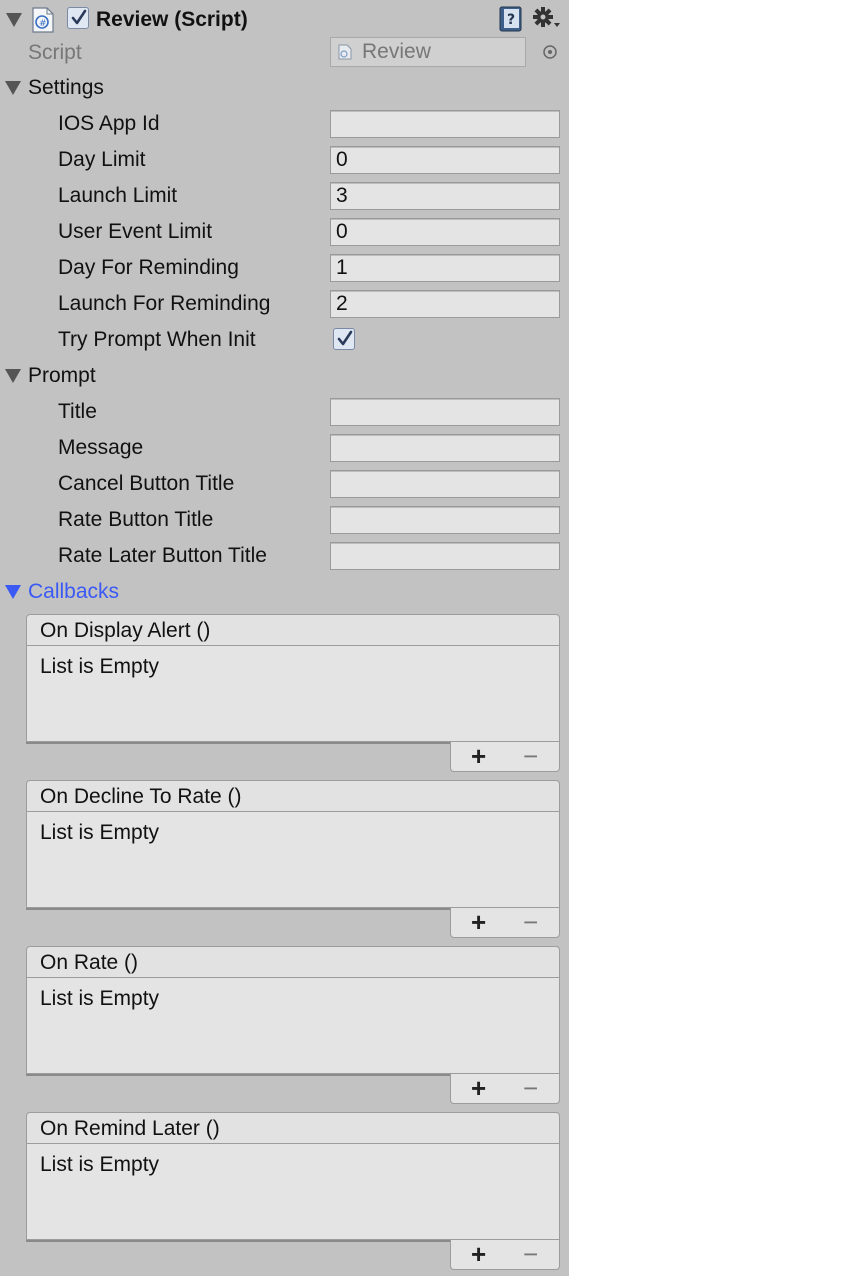  I want to click on day-limit-label: Day Limit, so click(102, 159).